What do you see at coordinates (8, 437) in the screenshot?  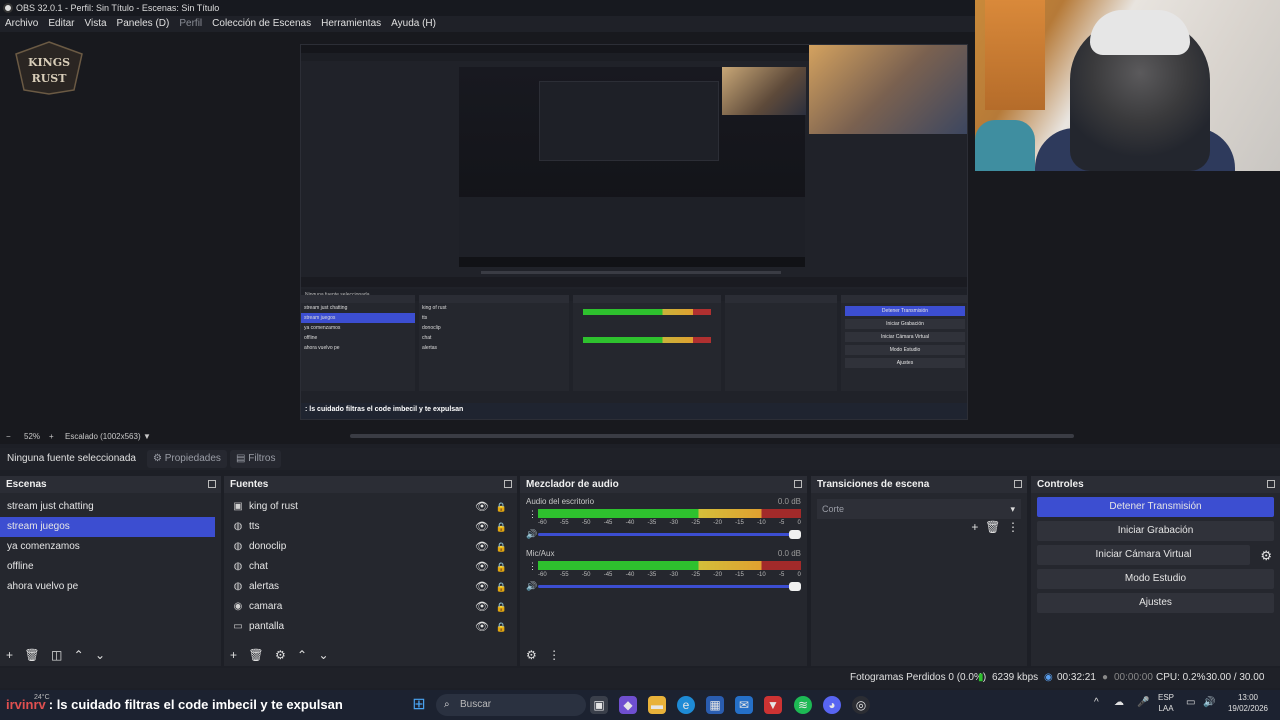 I see `zoom-out-button: −` at bounding box center [8, 437].